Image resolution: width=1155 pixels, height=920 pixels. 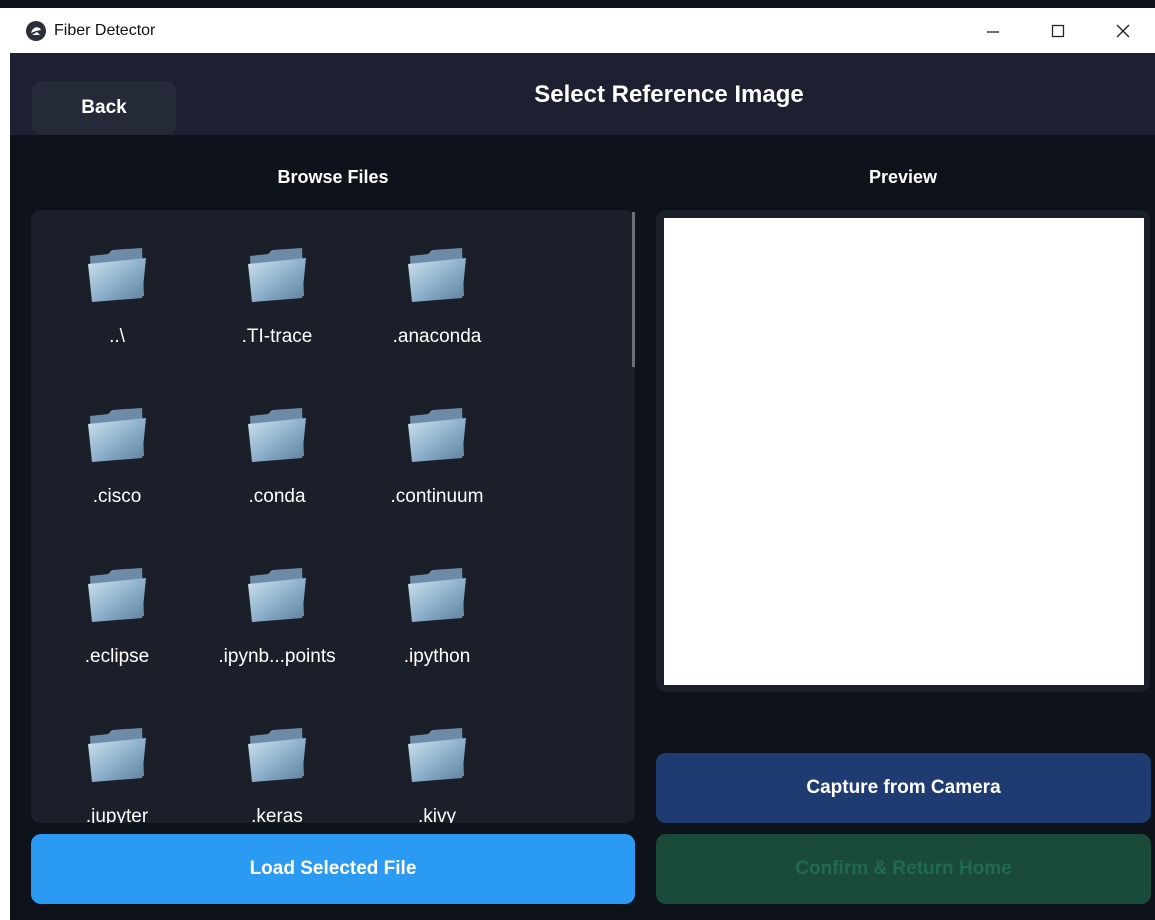 What do you see at coordinates (437, 814) in the screenshot?
I see `file-name: .kivy` at bounding box center [437, 814].